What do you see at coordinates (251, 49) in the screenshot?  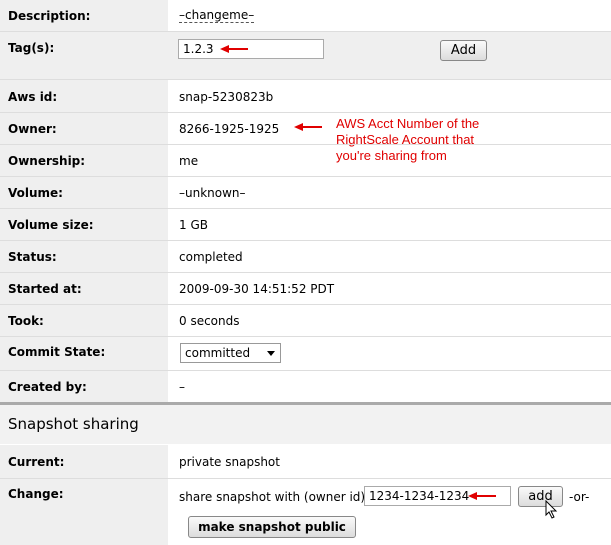 I see `tag-input` at bounding box center [251, 49].